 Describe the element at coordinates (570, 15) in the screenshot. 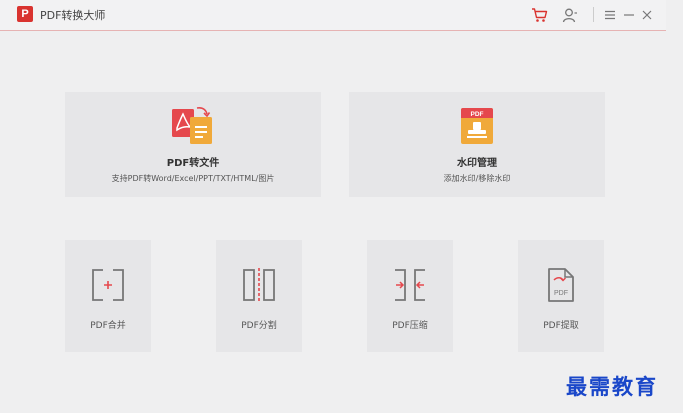

I see `user-icon` at that location.